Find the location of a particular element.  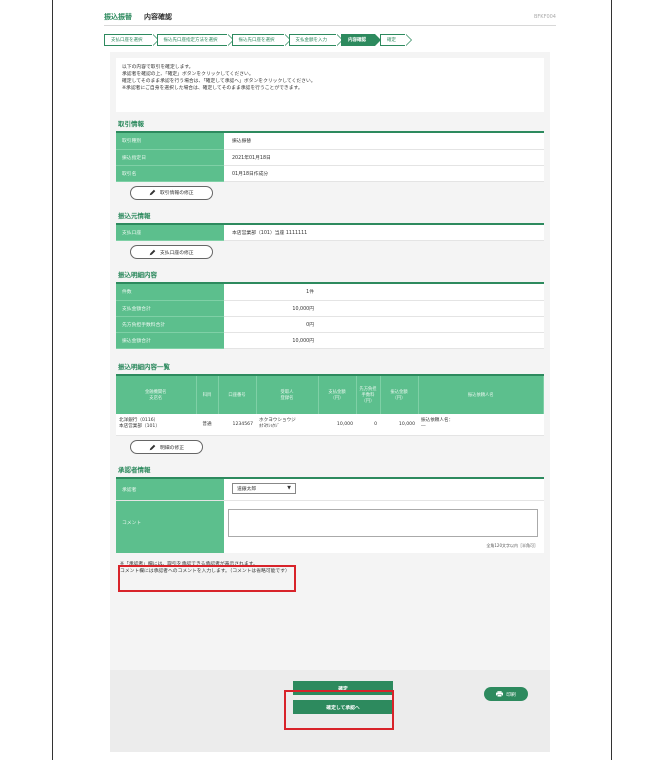

approver-row: 承認者 道銀太郎 ▼ is located at coordinates (330, 490).